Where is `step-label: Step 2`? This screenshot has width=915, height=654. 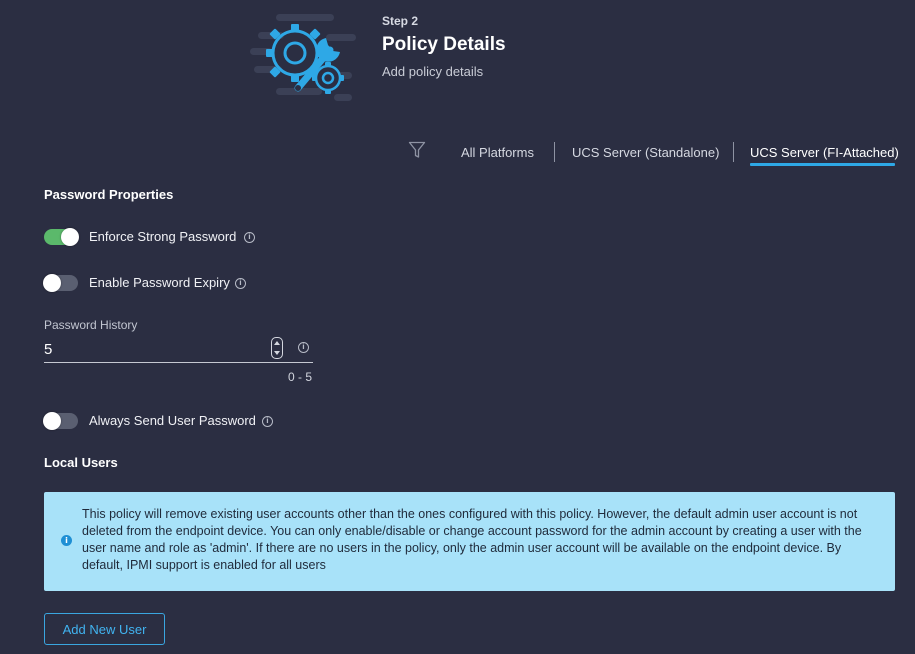 step-label: Step 2 is located at coordinates (400, 21).